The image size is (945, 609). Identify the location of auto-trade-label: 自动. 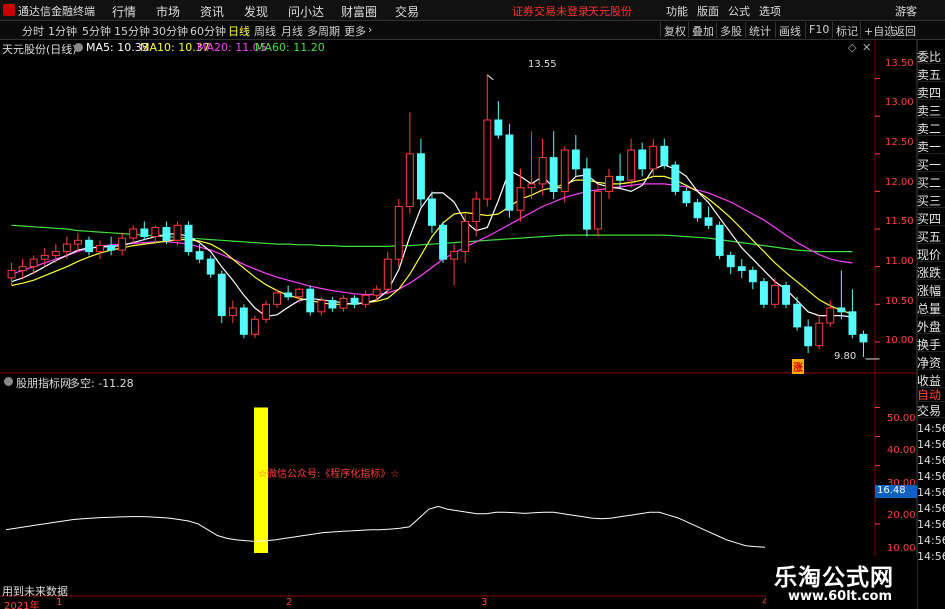
(931, 394).